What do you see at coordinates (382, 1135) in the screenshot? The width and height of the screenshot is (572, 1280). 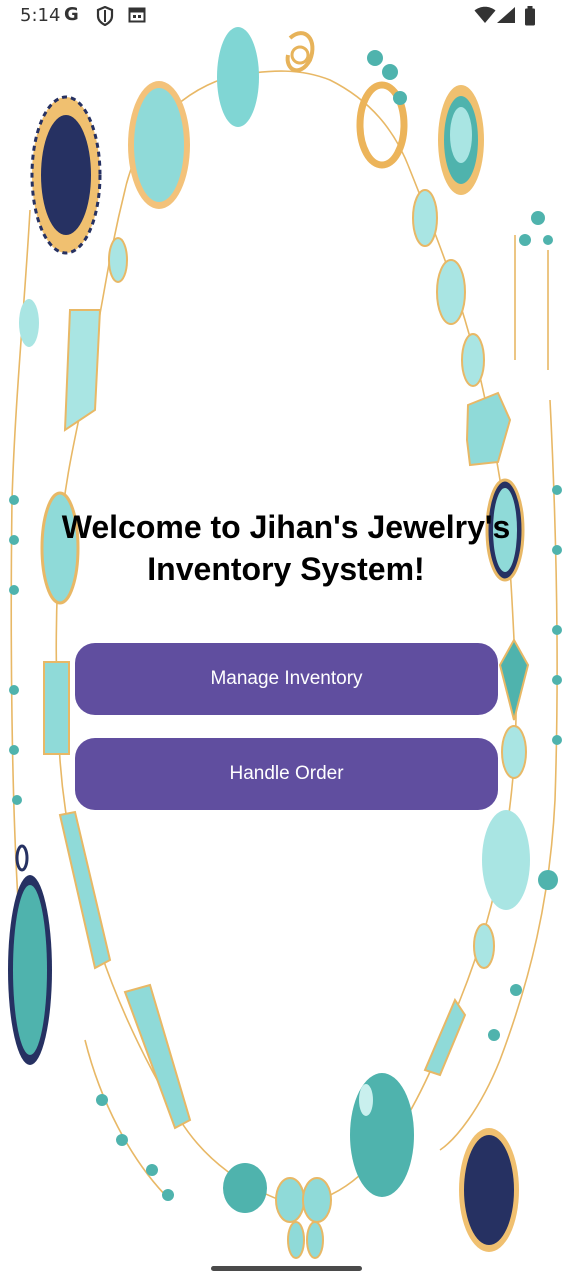 I see `teal-oval-gem-bottom` at bounding box center [382, 1135].